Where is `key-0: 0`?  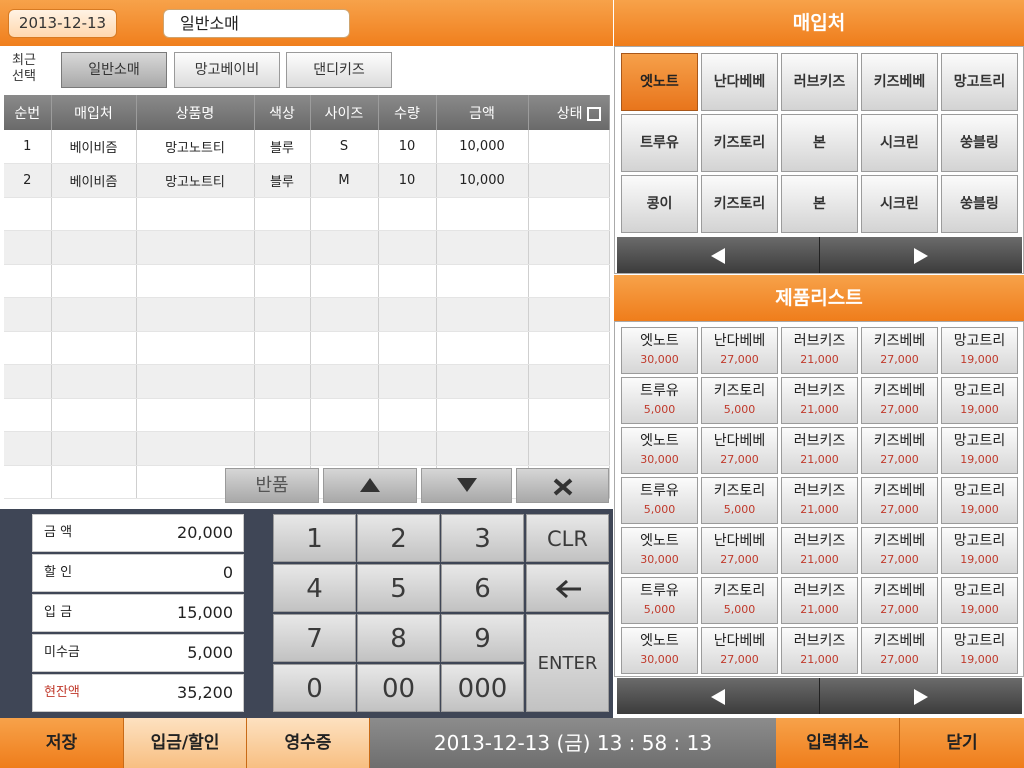
key-0: 0 is located at coordinates (314, 688).